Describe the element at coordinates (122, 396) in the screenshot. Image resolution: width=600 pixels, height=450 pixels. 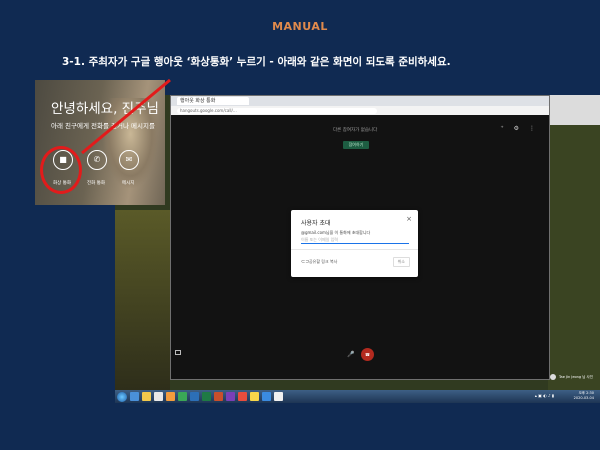
I see `start-button` at that location.